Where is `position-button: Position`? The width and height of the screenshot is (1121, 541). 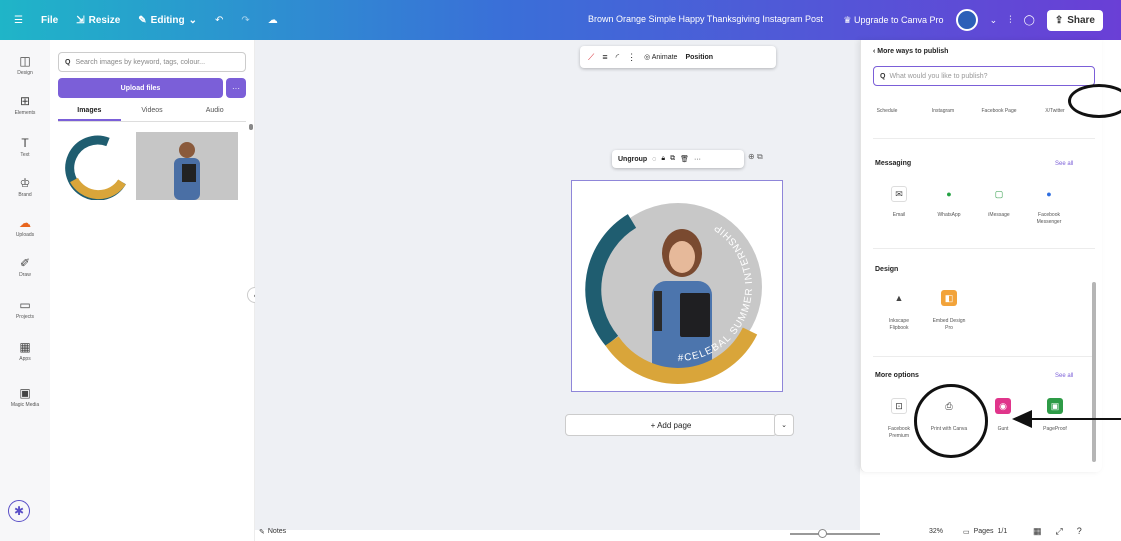 position-button: Position is located at coordinates (699, 57).